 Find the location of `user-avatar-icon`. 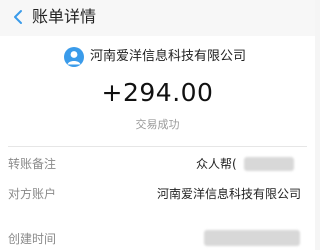

user-avatar-icon is located at coordinates (74, 57).